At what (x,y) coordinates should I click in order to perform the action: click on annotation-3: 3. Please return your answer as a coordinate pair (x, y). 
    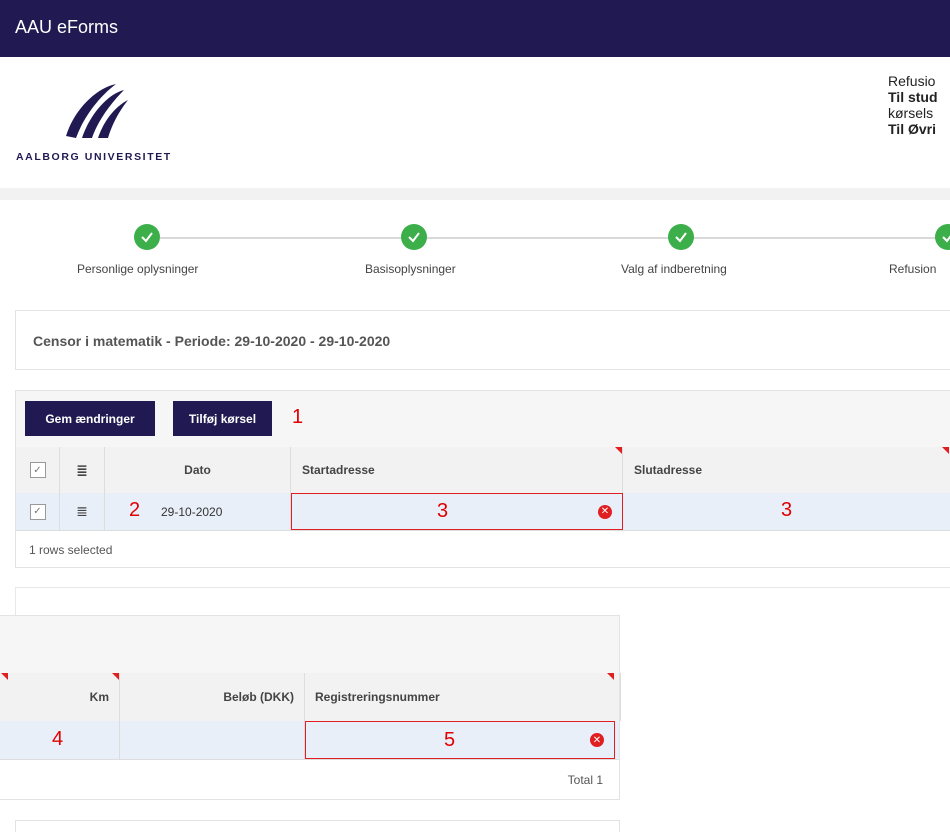
    Looking at the image, I should click on (443, 511).